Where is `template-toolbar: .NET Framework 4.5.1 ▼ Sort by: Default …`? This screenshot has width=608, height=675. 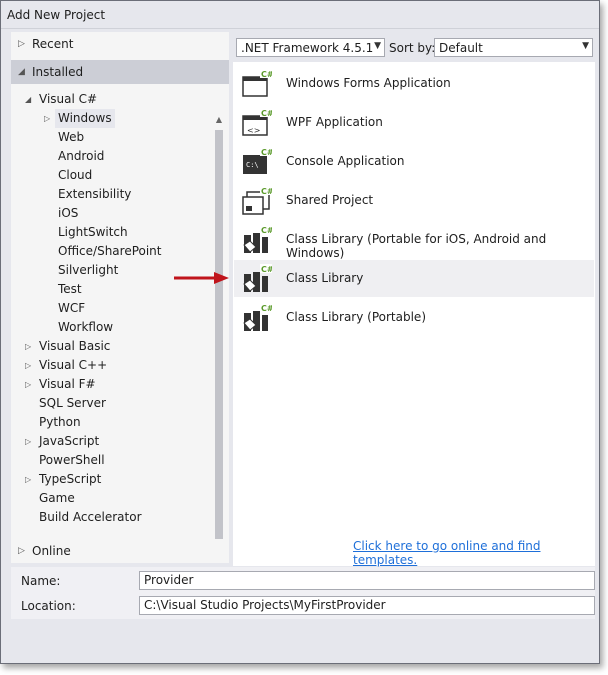 template-toolbar: .NET Framework 4.5.1 ▼ Sort by: Default … is located at coordinates (414, 47).